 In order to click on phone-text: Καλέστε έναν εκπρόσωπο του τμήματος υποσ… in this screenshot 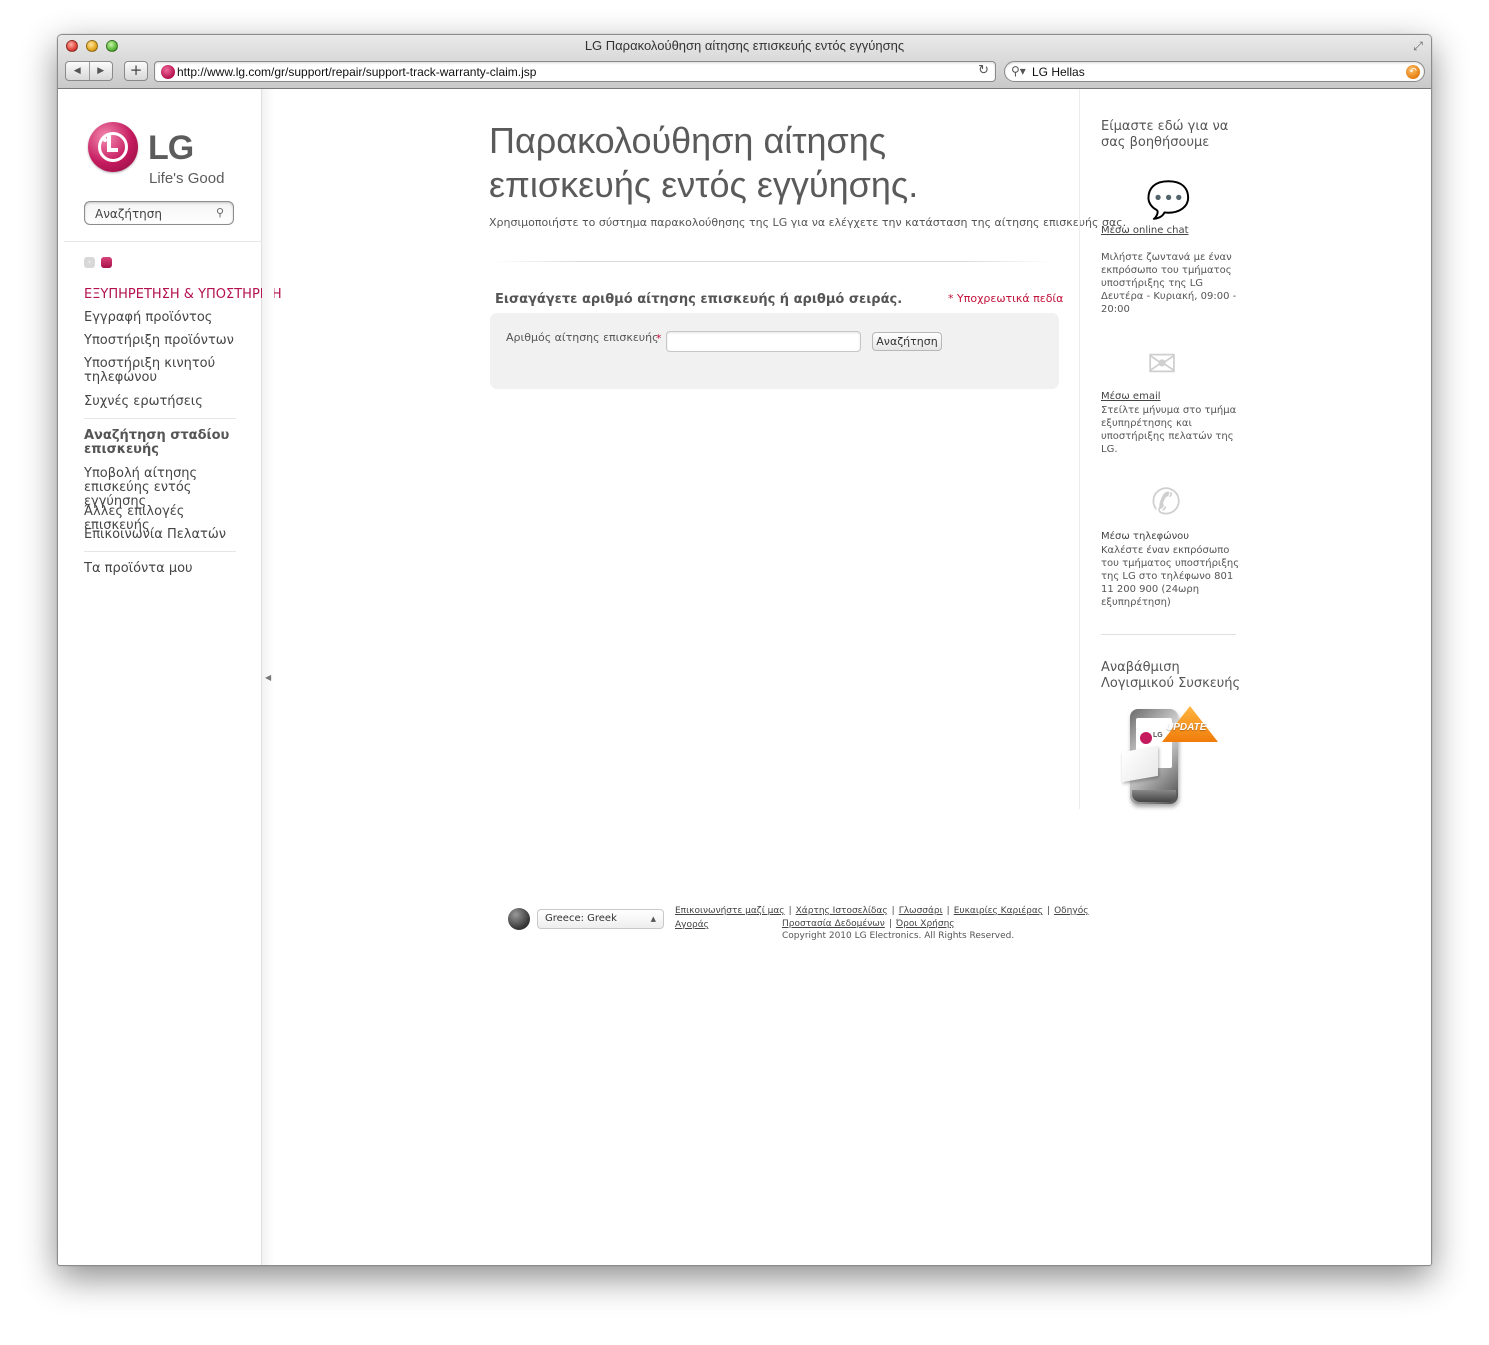, I will do `click(1170, 576)`.